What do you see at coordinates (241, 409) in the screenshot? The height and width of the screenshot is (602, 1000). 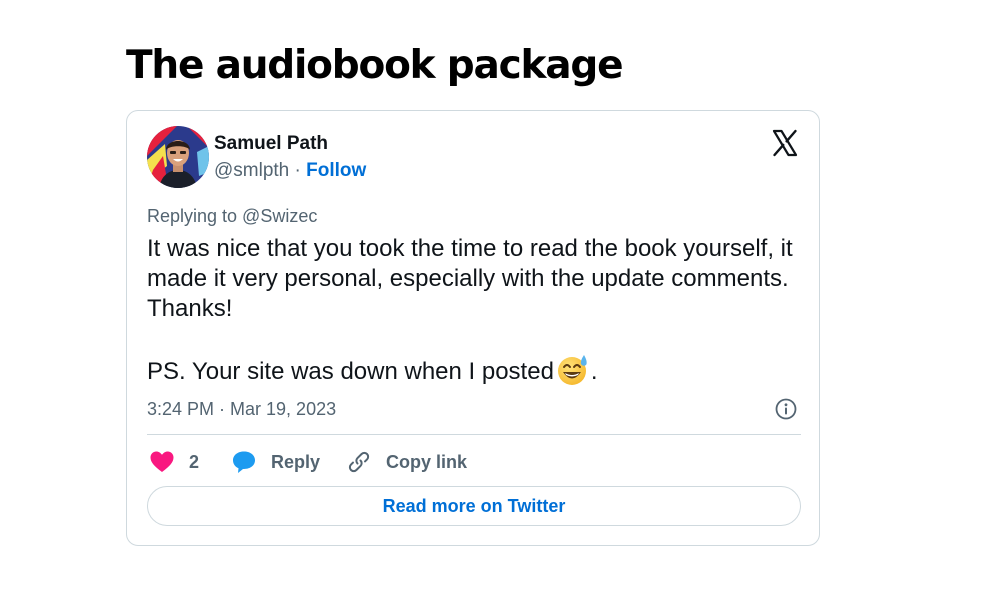 I see `tweet-timestamp: 3:24 PM · Mar 19, 2023` at bounding box center [241, 409].